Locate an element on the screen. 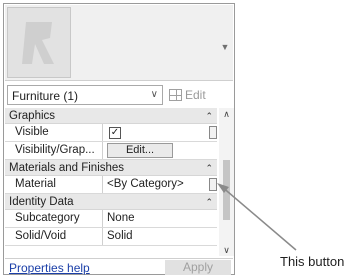 The height and width of the screenshot is (278, 349). palette-footer: Properties help Apply is located at coordinates (119, 266).